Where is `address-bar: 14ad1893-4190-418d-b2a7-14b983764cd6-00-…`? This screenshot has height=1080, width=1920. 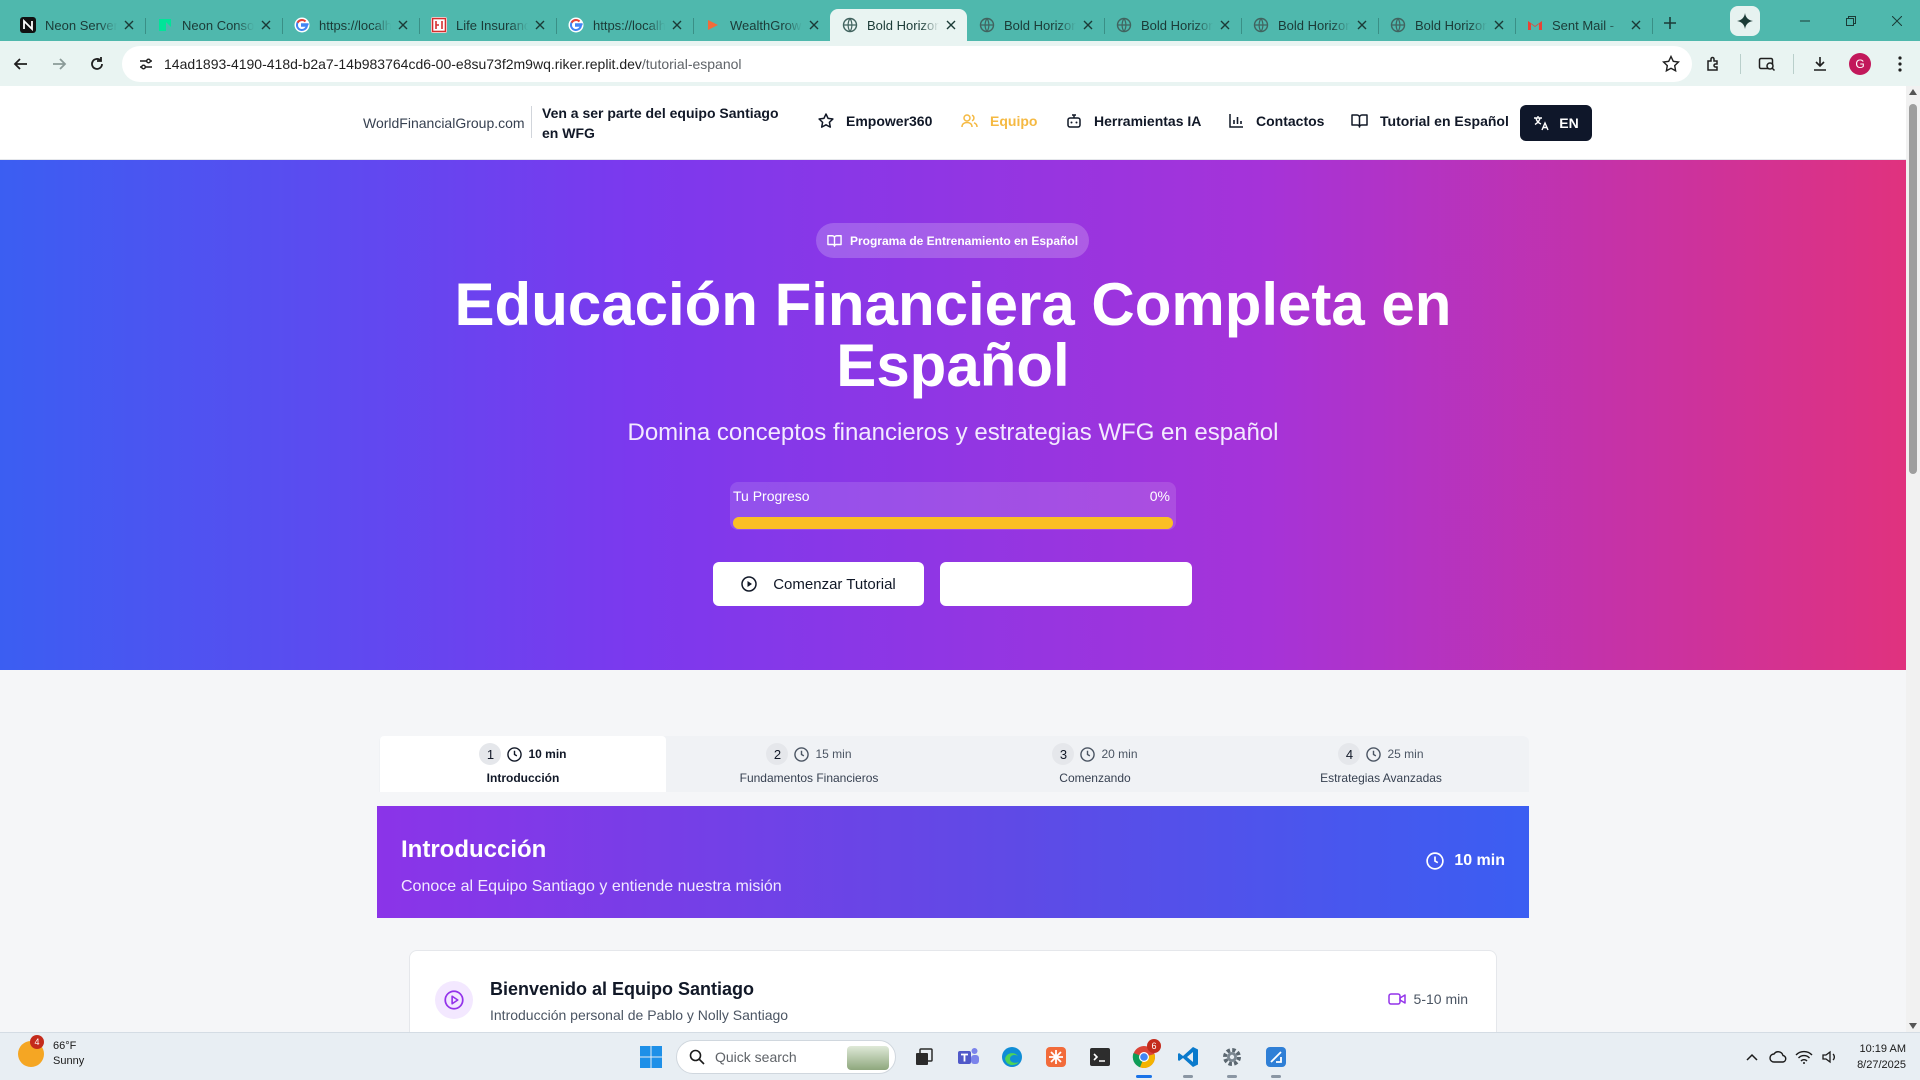
address-bar: 14ad1893-4190-418d-b2a7-14b983764cd6-00-… is located at coordinates (907, 64).